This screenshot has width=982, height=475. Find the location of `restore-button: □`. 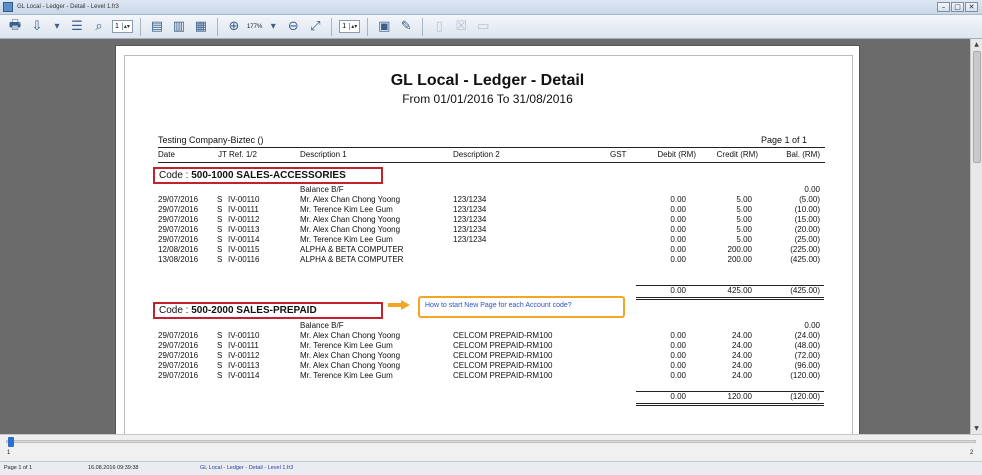

restore-button: □ is located at coordinates (957, 7).